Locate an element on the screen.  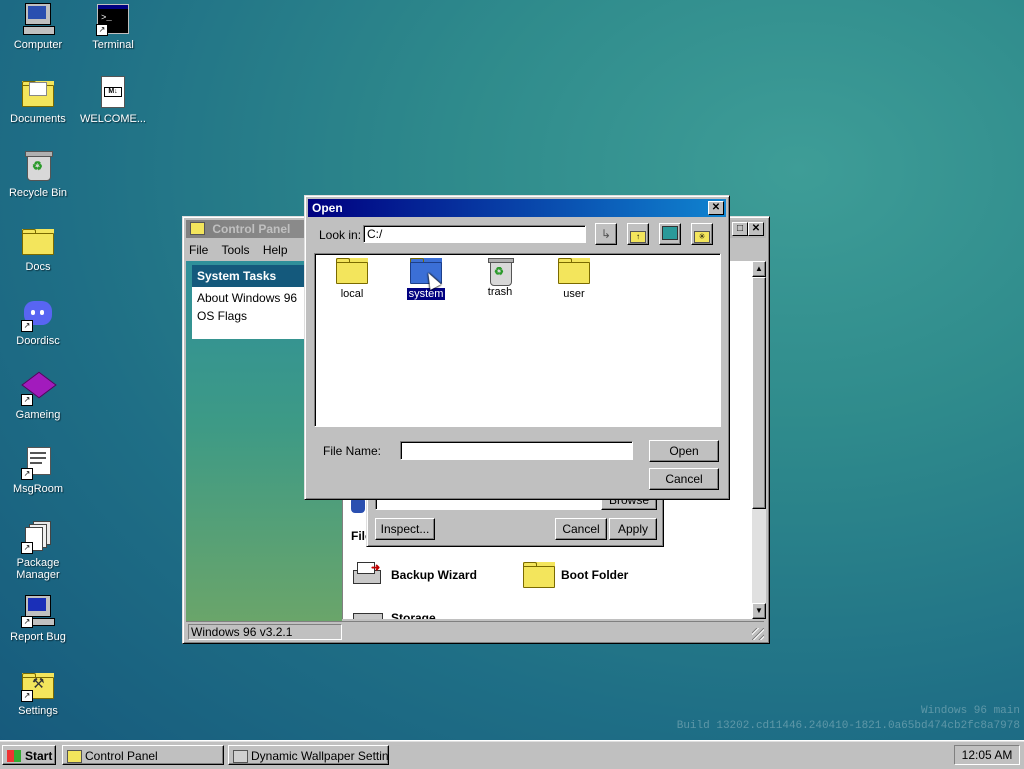
file-item-user: user is located at coordinates (574, 279).